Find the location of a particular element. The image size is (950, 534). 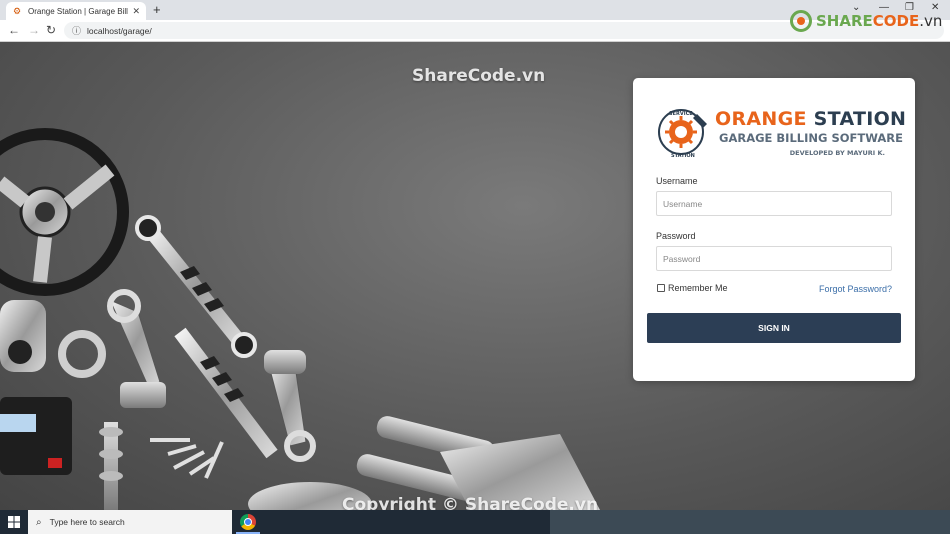

site-favicon-icon: ⚙ is located at coordinates (17, 10).